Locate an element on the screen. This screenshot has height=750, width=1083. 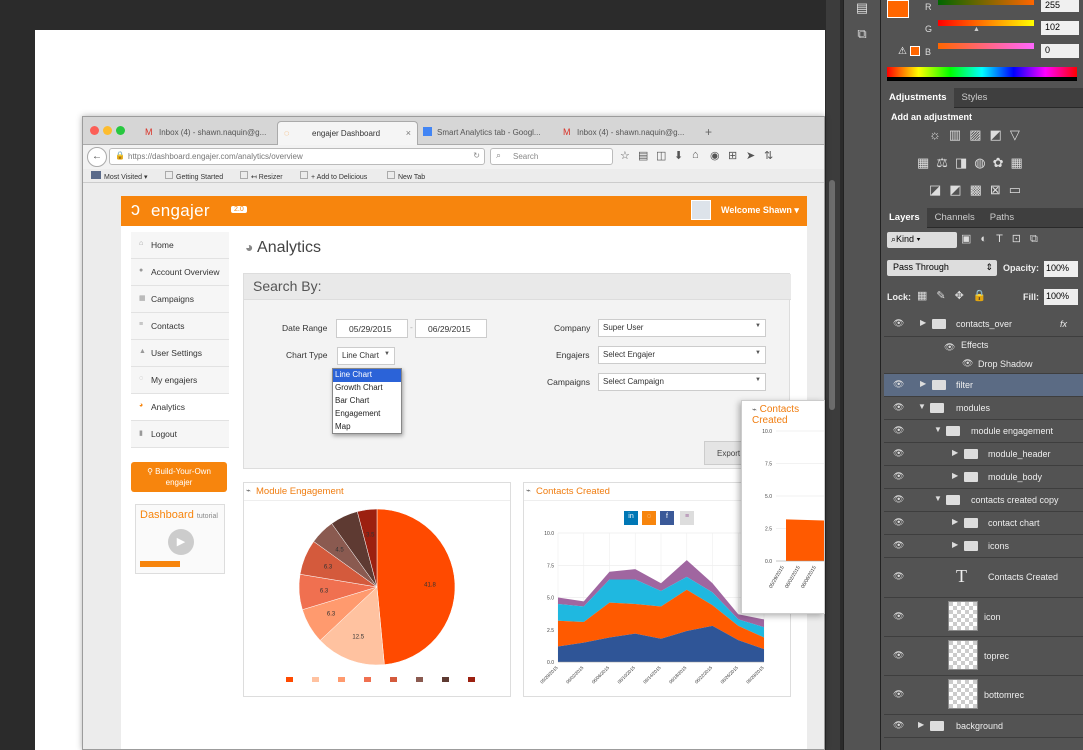
layer-contacts-over: 👁 ▶ contacts_over fx is located at coordinates (983, 325).